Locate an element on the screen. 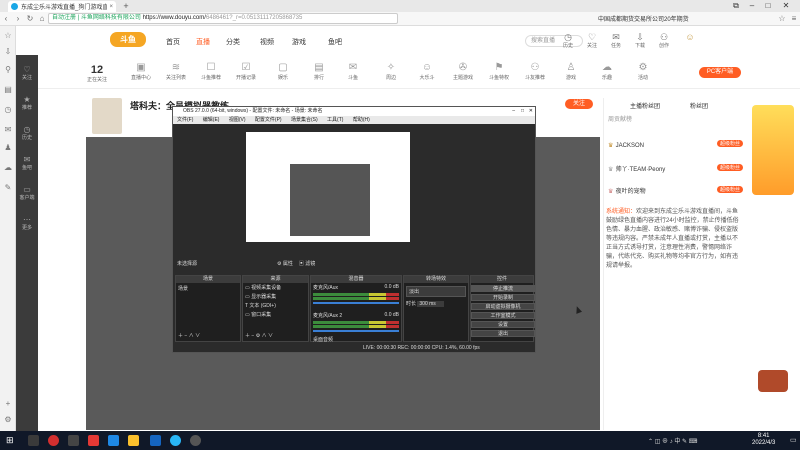  follow-button: 关注 is located at coordinates (579, 104).